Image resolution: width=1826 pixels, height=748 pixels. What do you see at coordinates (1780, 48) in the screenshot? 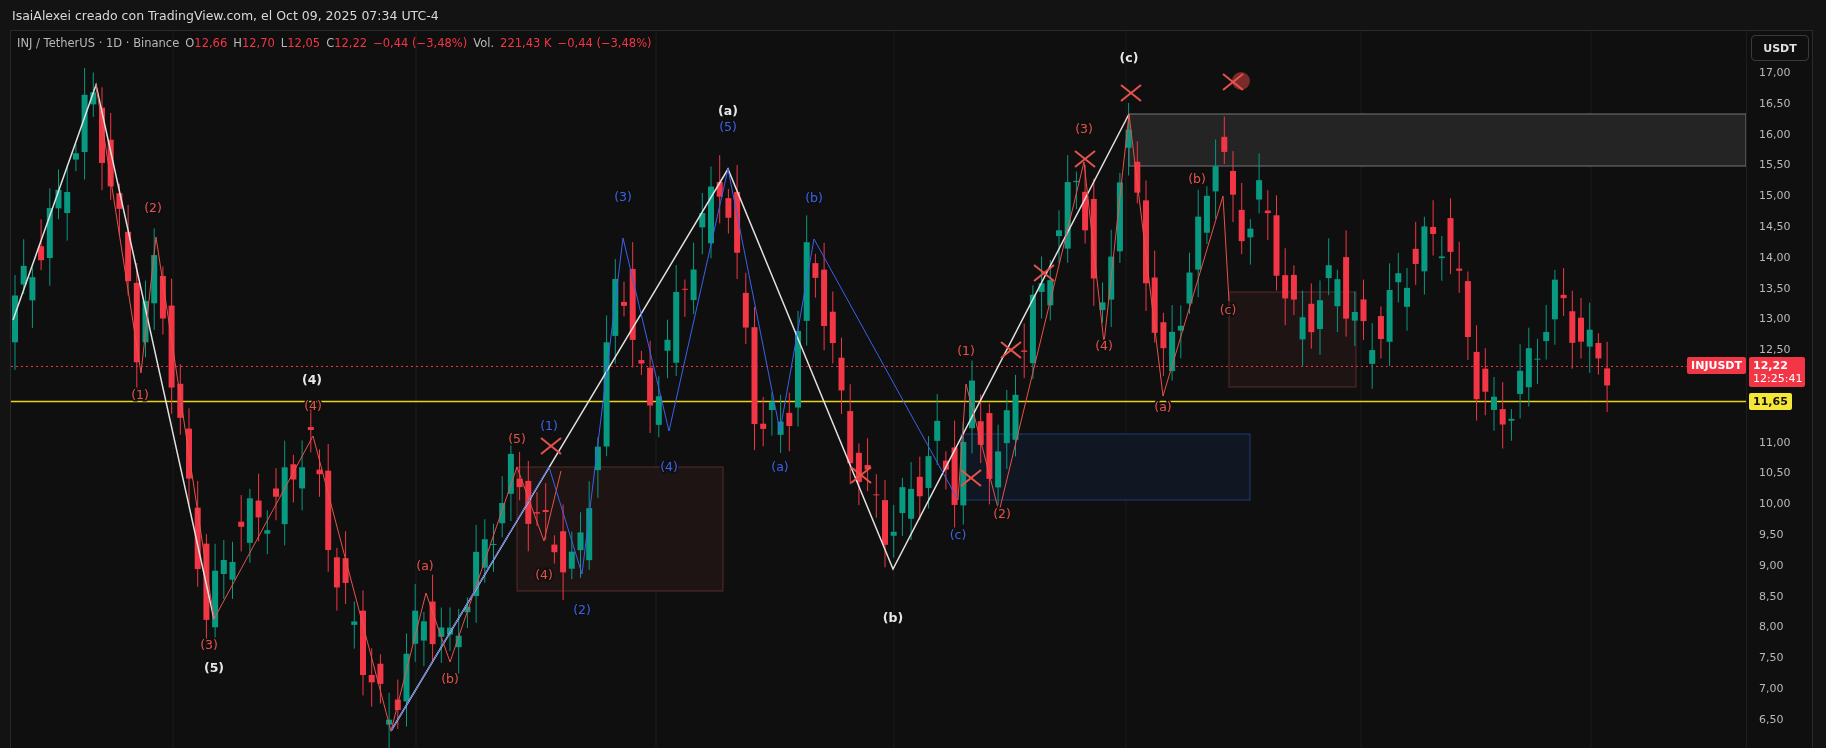
I see `currency-button: USDT` at bounding box center [1780, 48].